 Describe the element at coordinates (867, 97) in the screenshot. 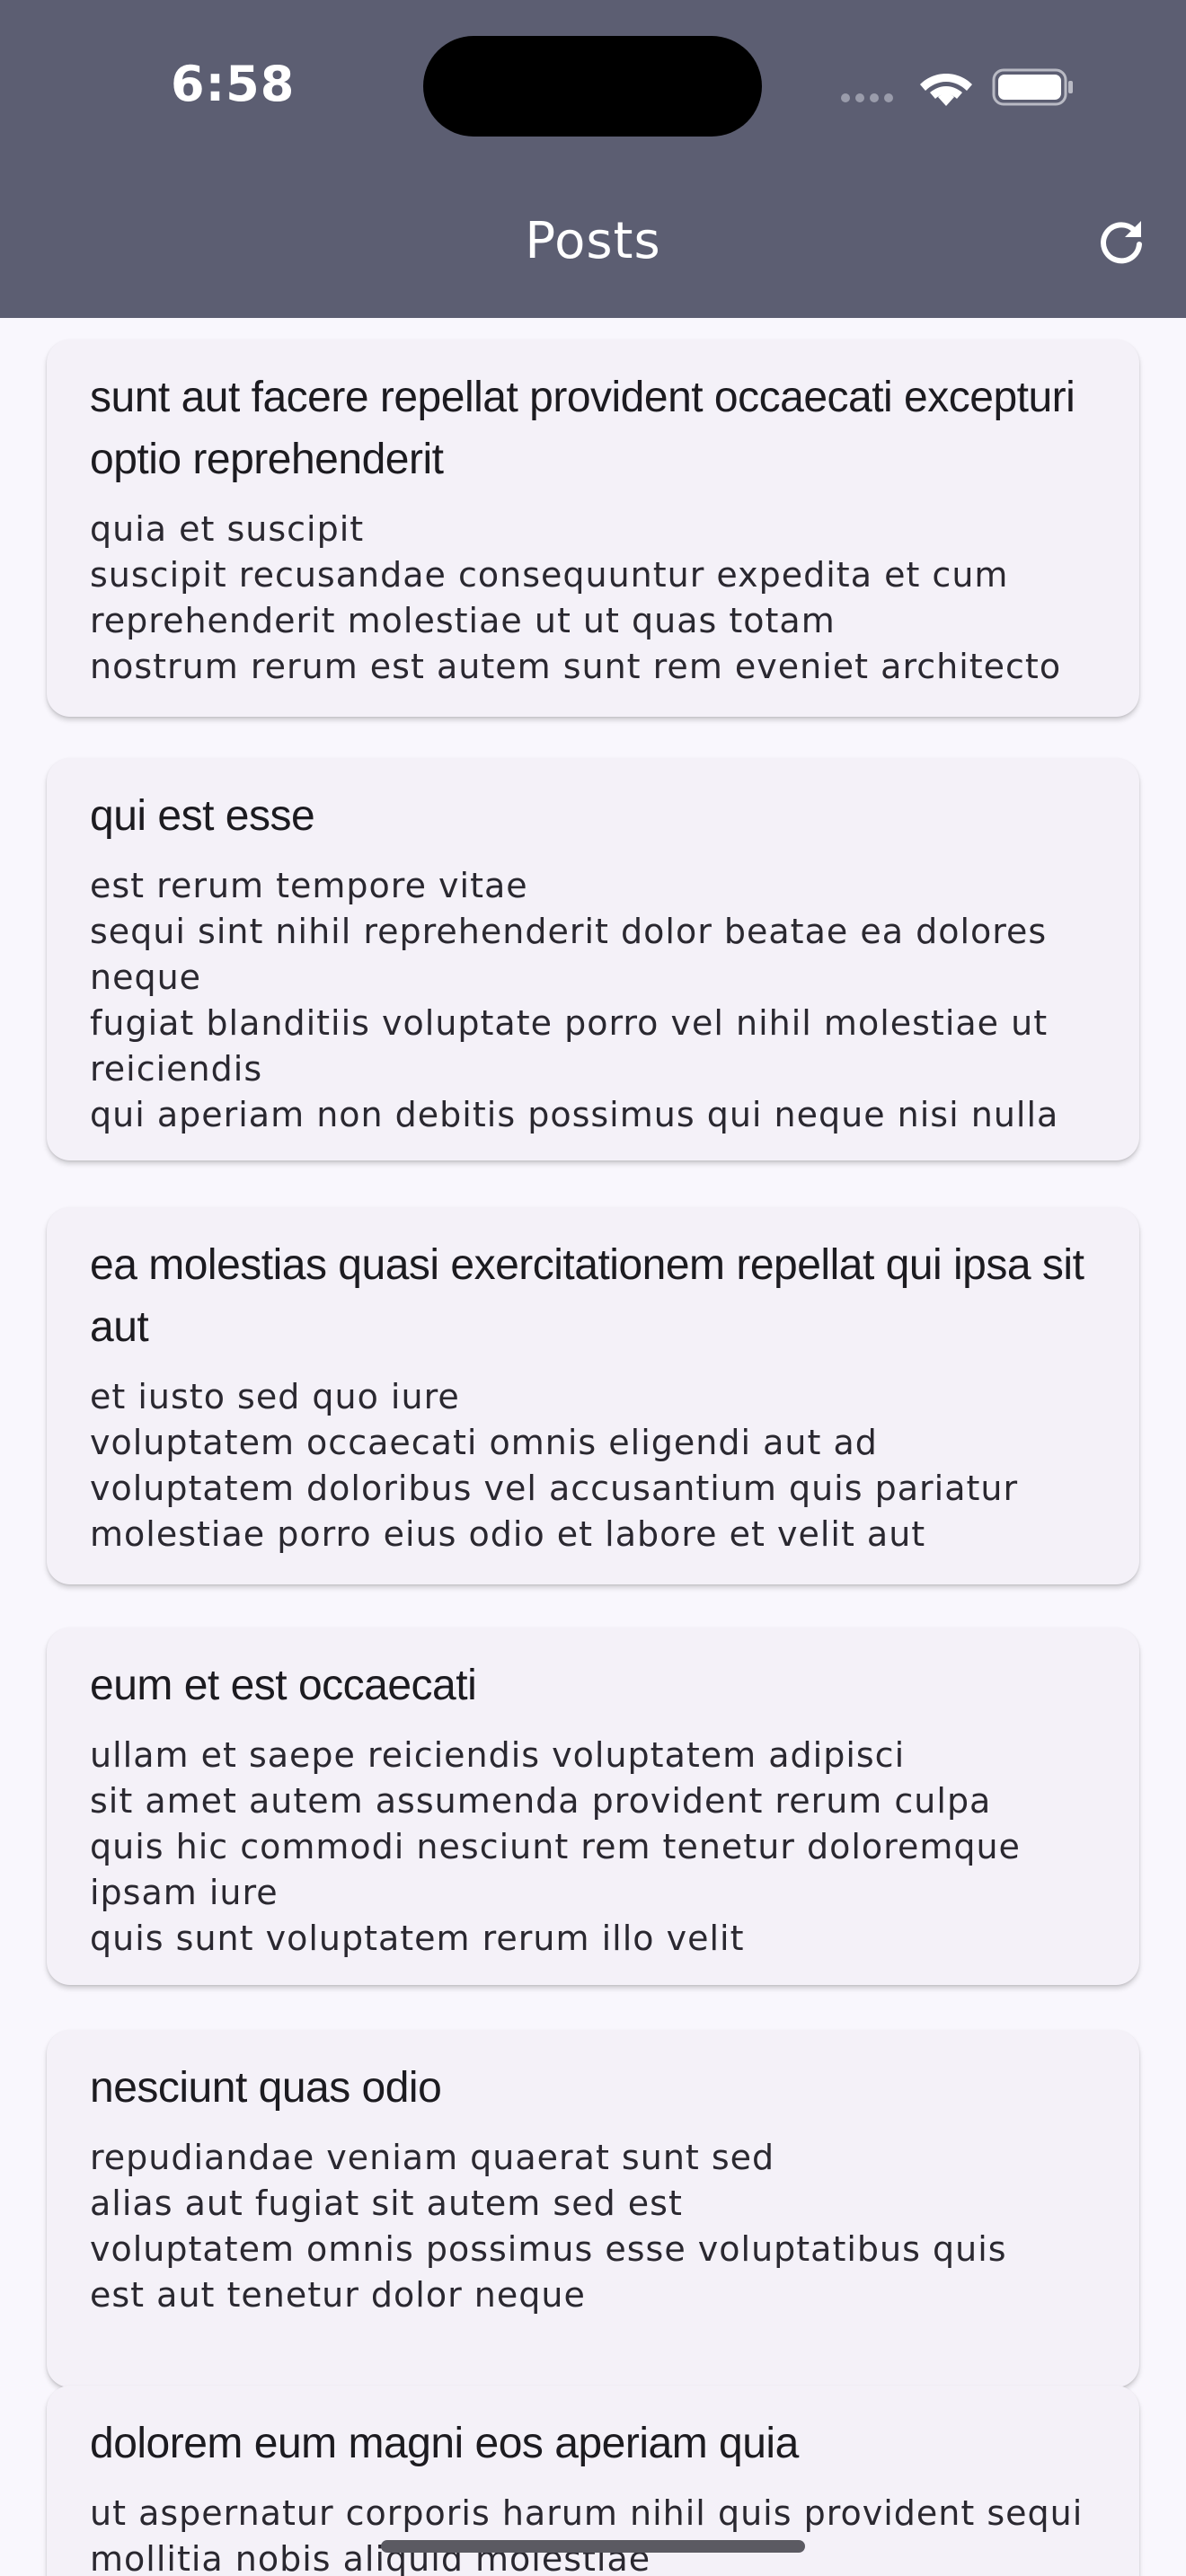

I see `cellular-signal-icon` at that location.